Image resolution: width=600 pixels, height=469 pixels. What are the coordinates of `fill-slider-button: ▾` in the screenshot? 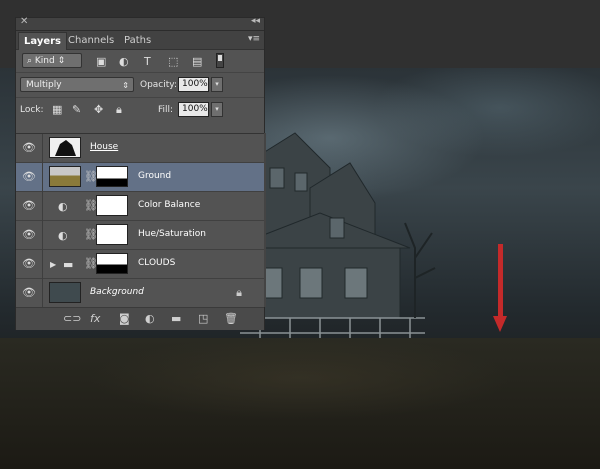 It's located at (217, 109).